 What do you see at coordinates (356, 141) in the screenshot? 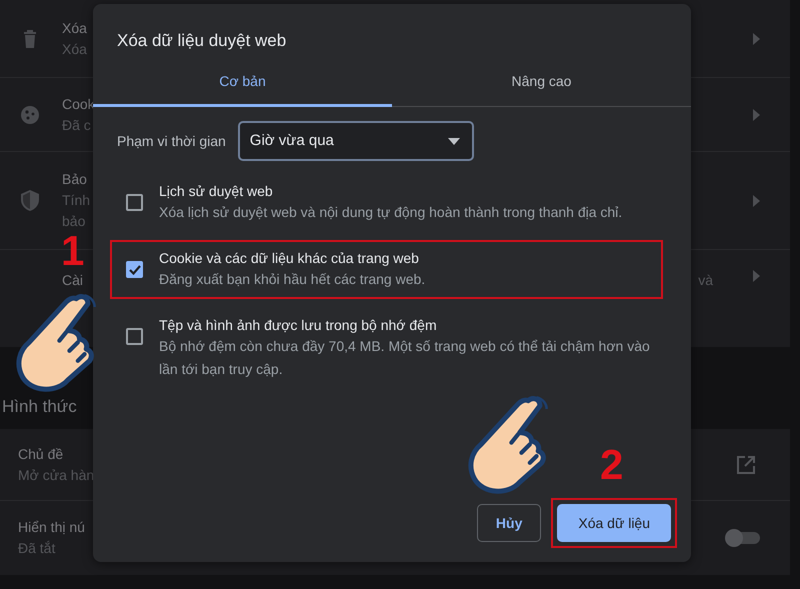
I see `time-range-dropdown: Giờ vừa qua` at bounding box center [356, 141].